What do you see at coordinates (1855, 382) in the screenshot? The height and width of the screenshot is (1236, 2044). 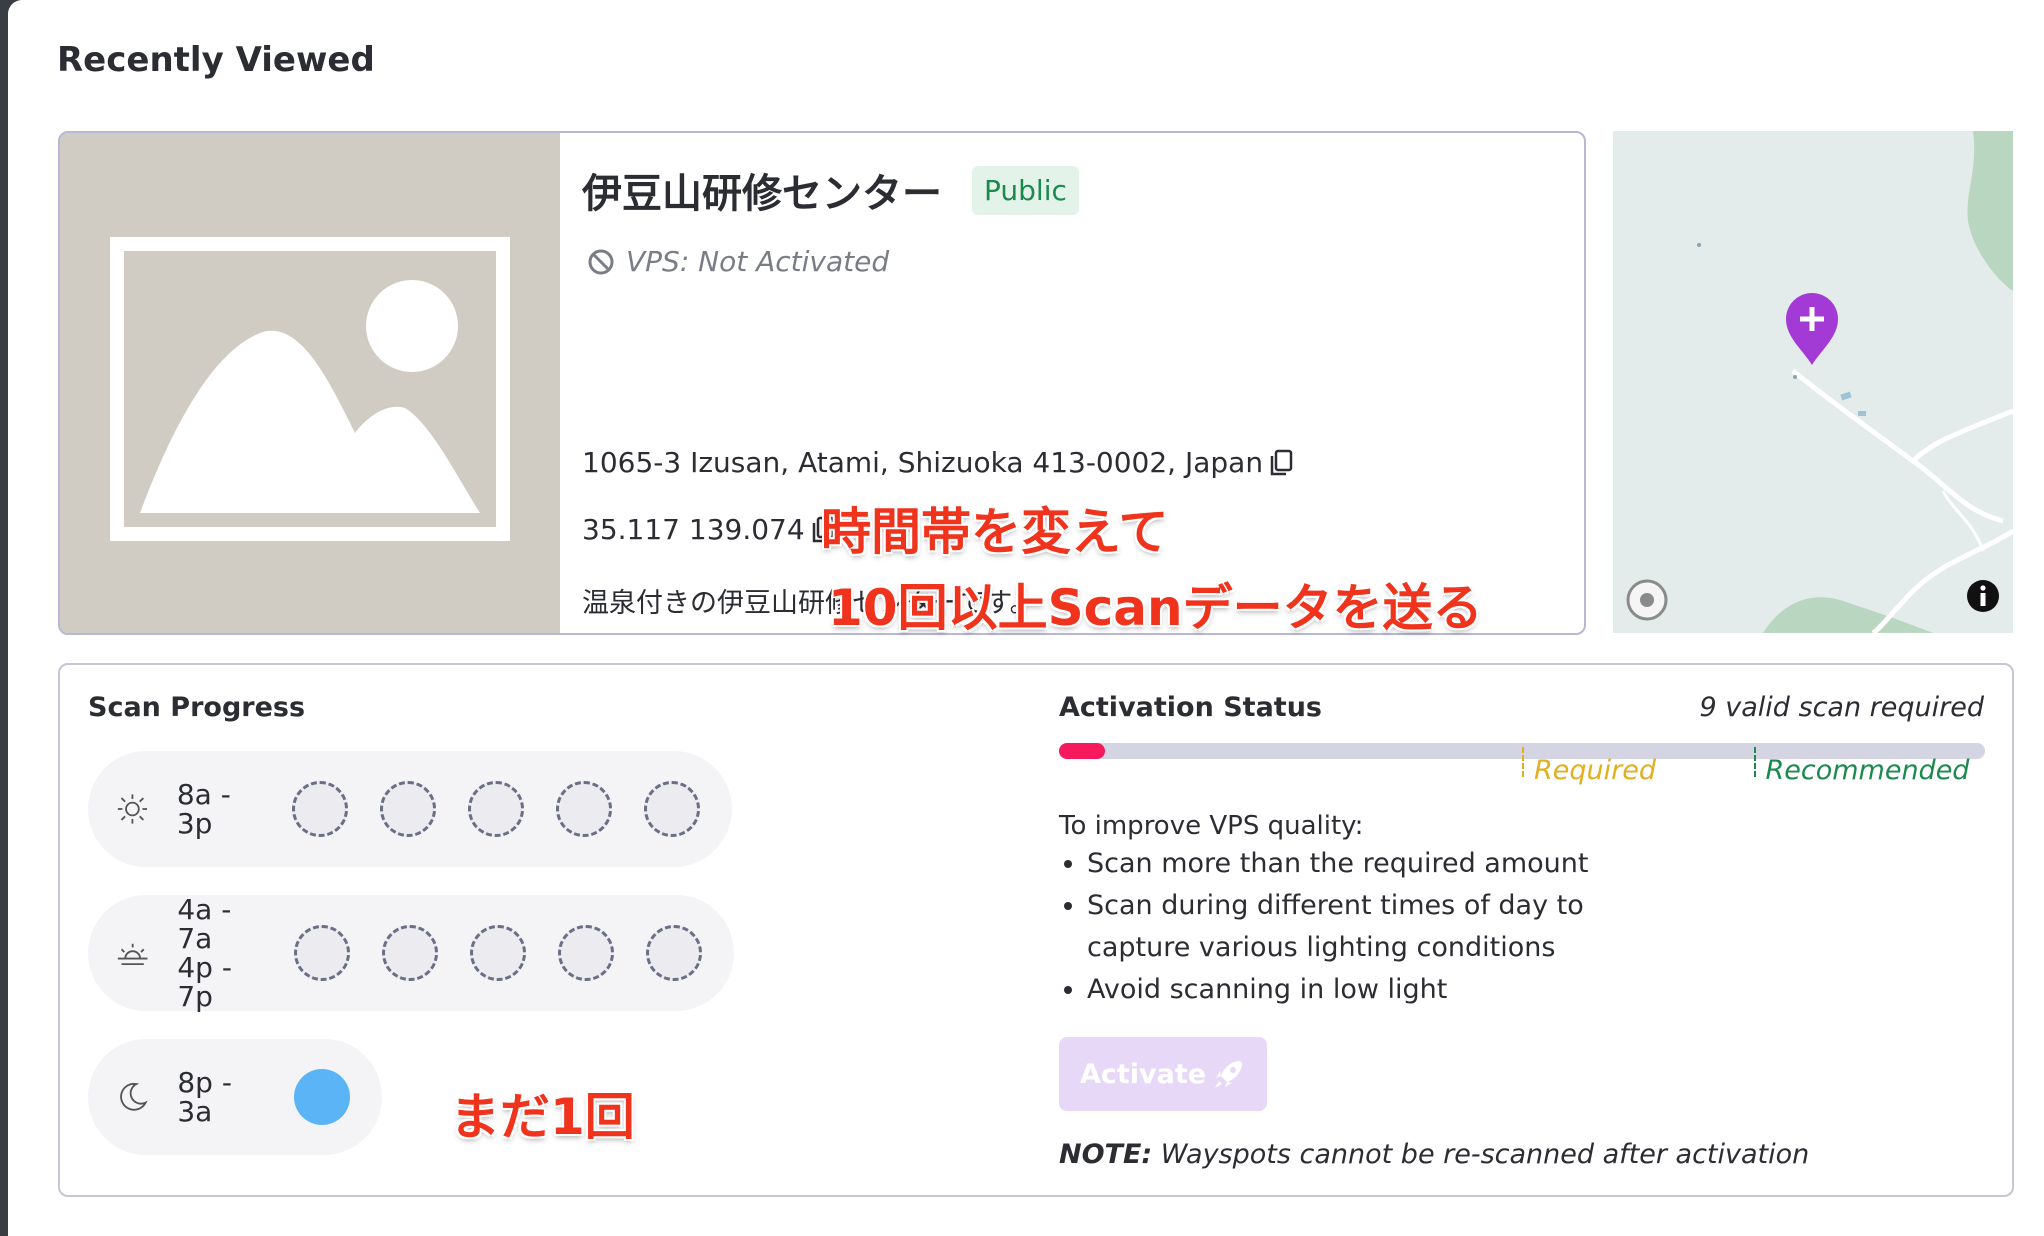 I see `map-graphic` at bounding box center [1855, 382].